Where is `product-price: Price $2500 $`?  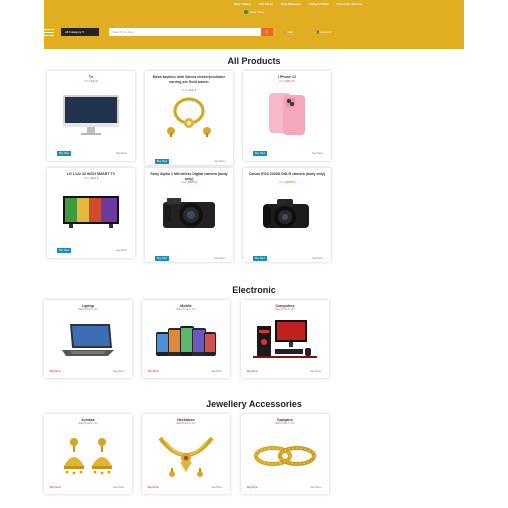 product-price: Price $2500 $ is located at coordinates (287, 182).